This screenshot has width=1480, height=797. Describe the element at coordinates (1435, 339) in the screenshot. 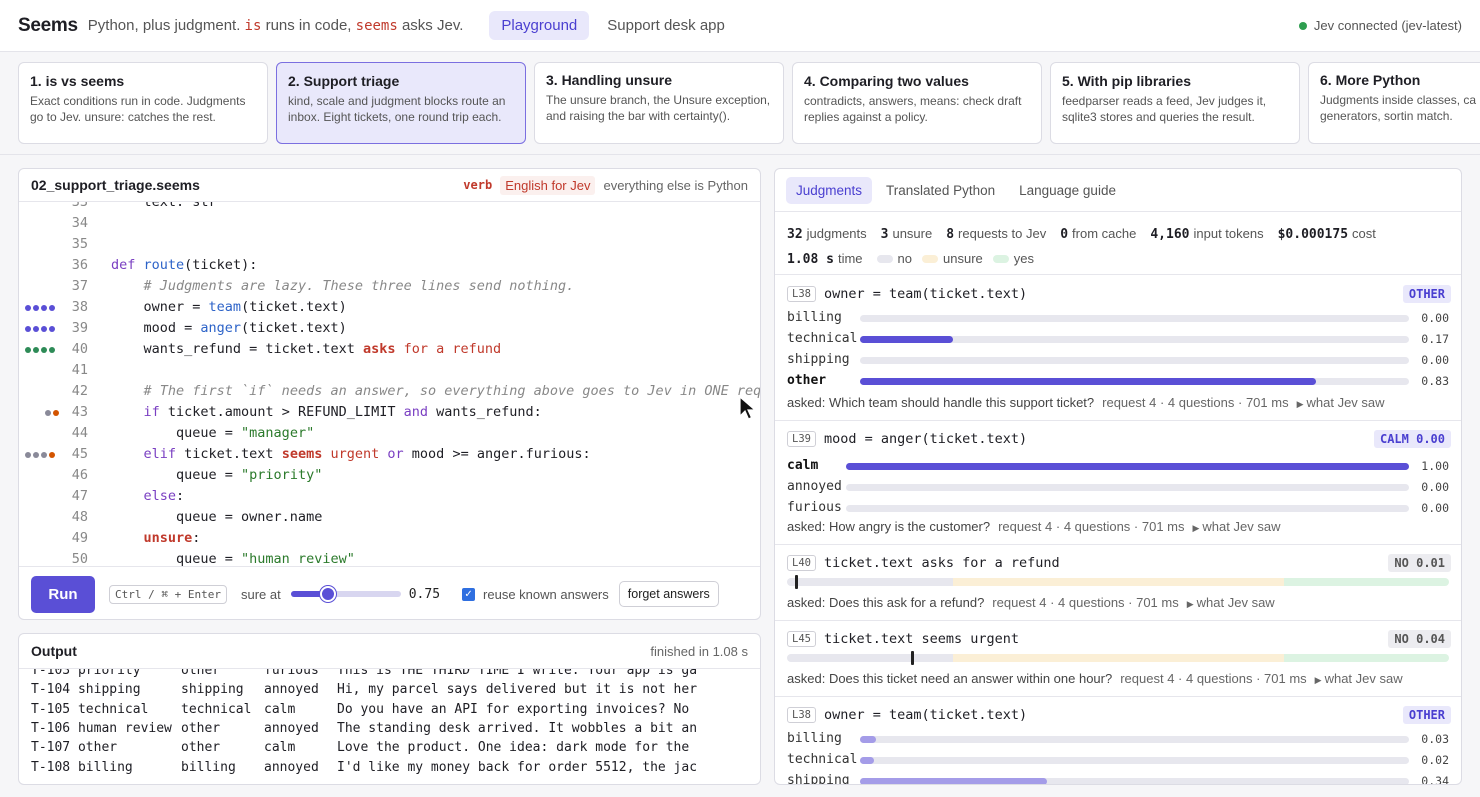

I see `score-value: 0.17` at that location.